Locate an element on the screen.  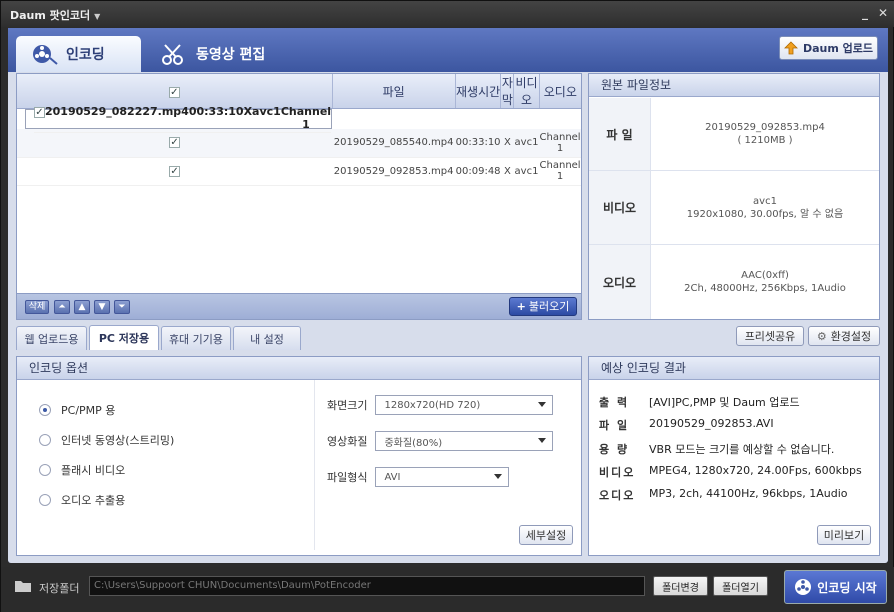
start-encoding-button: 인코딩 시작 is located at coordinates (835, 587).